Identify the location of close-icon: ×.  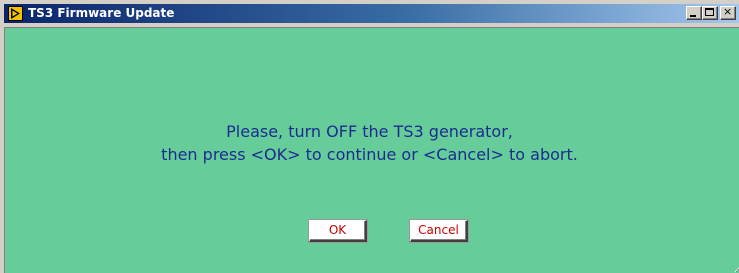
(728, 11).